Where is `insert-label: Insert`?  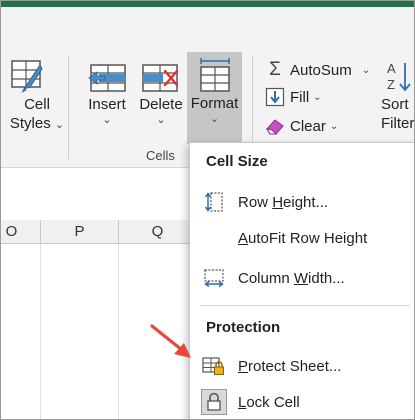
insert-label: Insert is located at coordinates (107, 104).